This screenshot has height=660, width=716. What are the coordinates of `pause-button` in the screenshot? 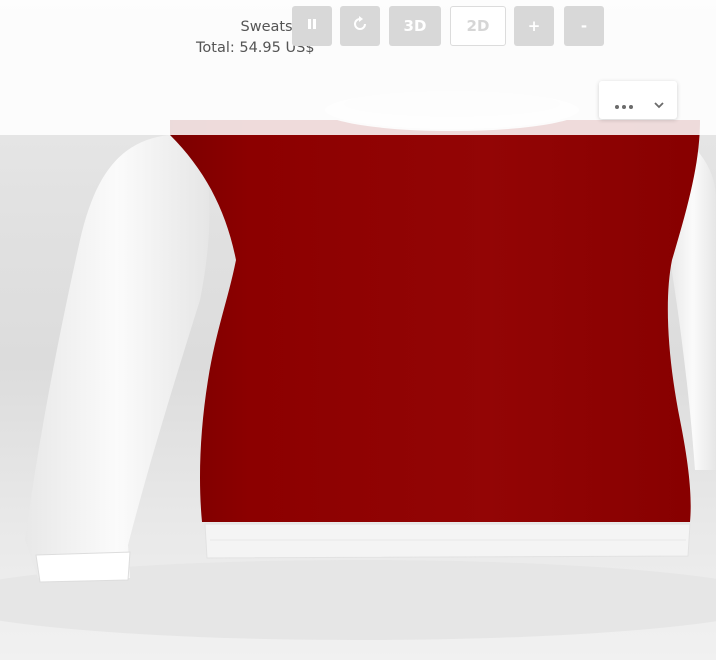 It's located at (312, 26).